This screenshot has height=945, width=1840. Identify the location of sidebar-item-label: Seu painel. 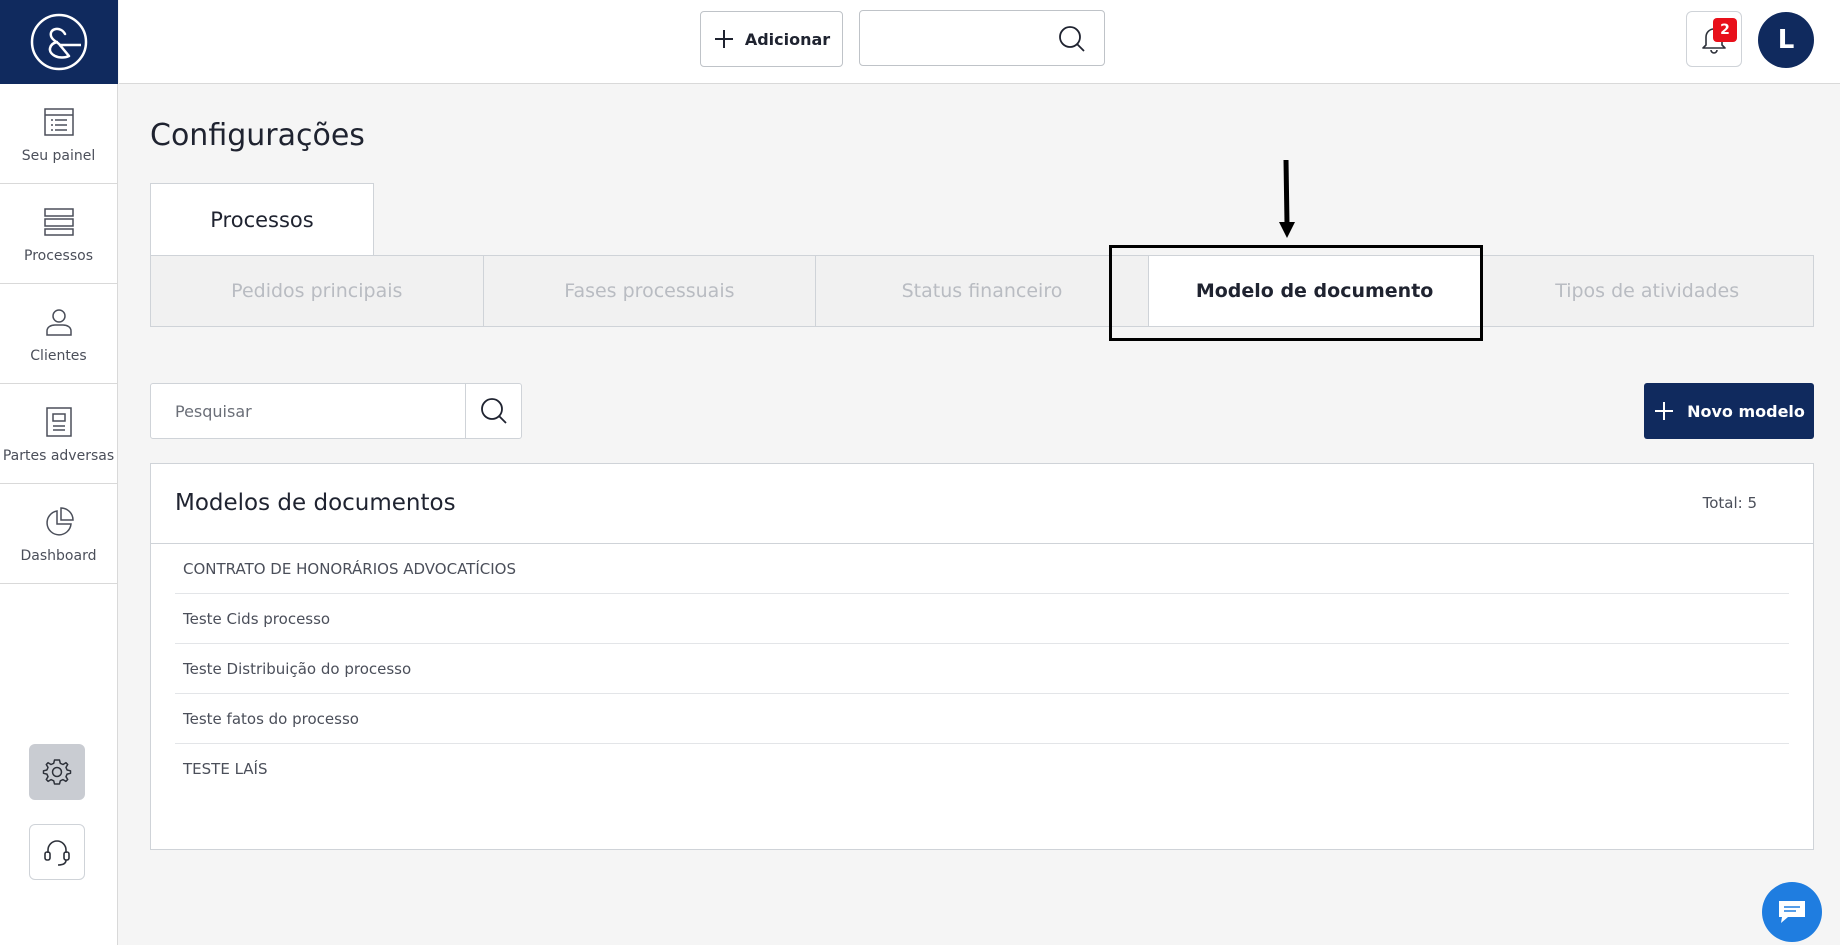
(58, 155).